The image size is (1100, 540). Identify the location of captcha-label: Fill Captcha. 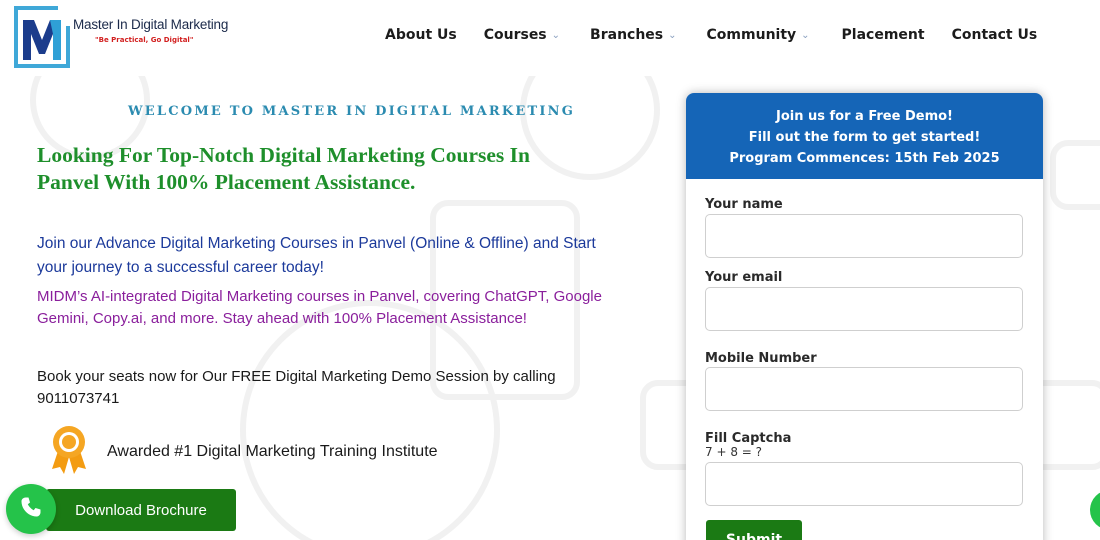
(748, 438).